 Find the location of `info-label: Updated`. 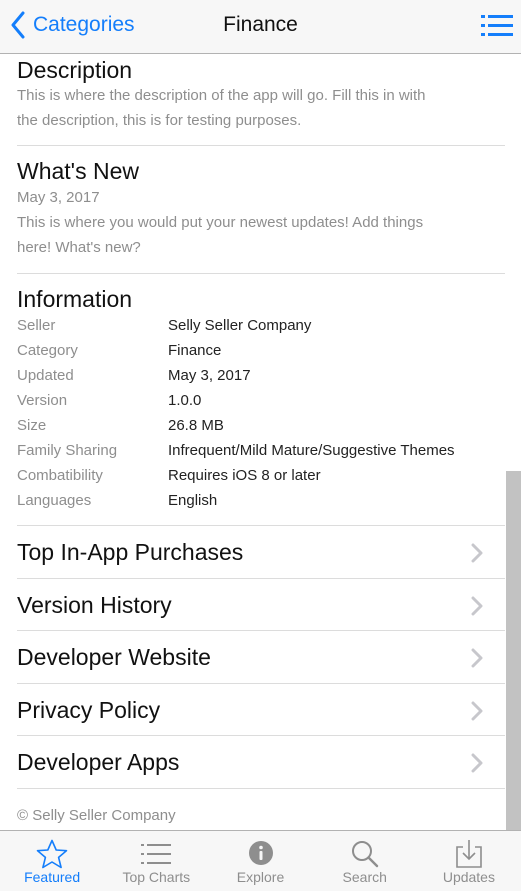

info-label: Updated is located at coordinates (45, 375).